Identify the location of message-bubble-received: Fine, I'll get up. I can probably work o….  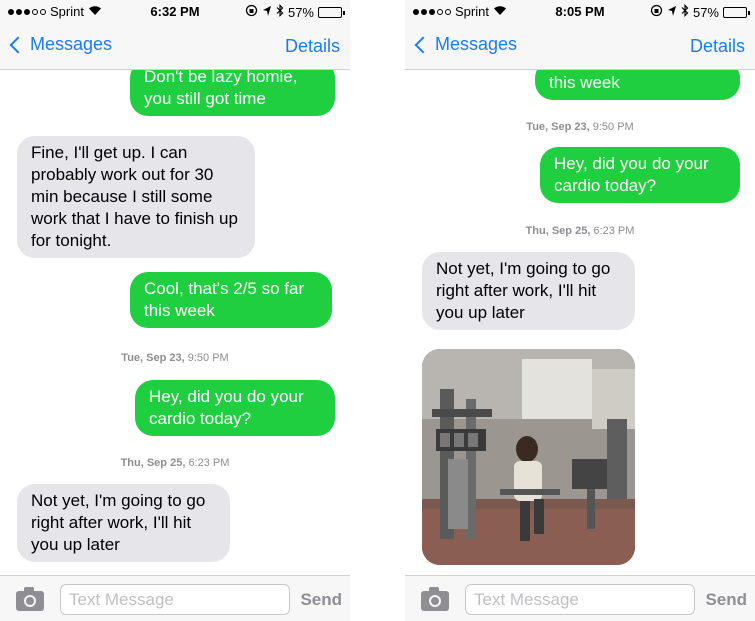
(136, 197).